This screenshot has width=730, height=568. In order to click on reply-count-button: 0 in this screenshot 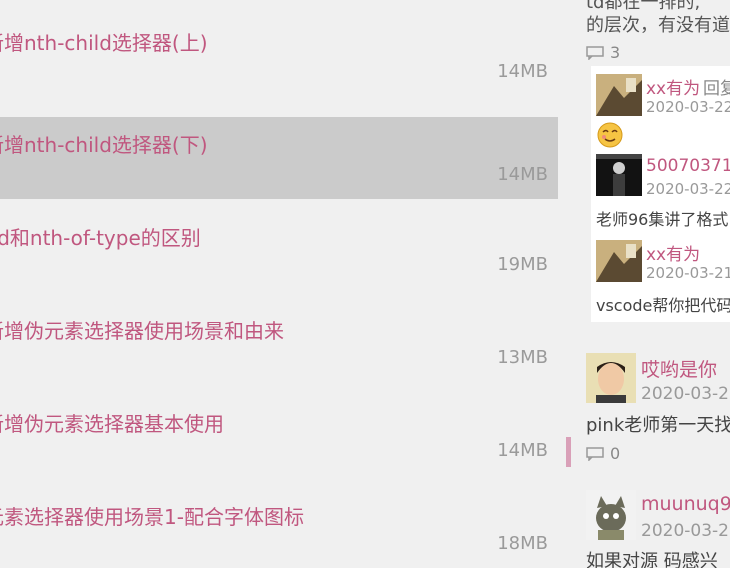, I will do `click(603, 453)`.